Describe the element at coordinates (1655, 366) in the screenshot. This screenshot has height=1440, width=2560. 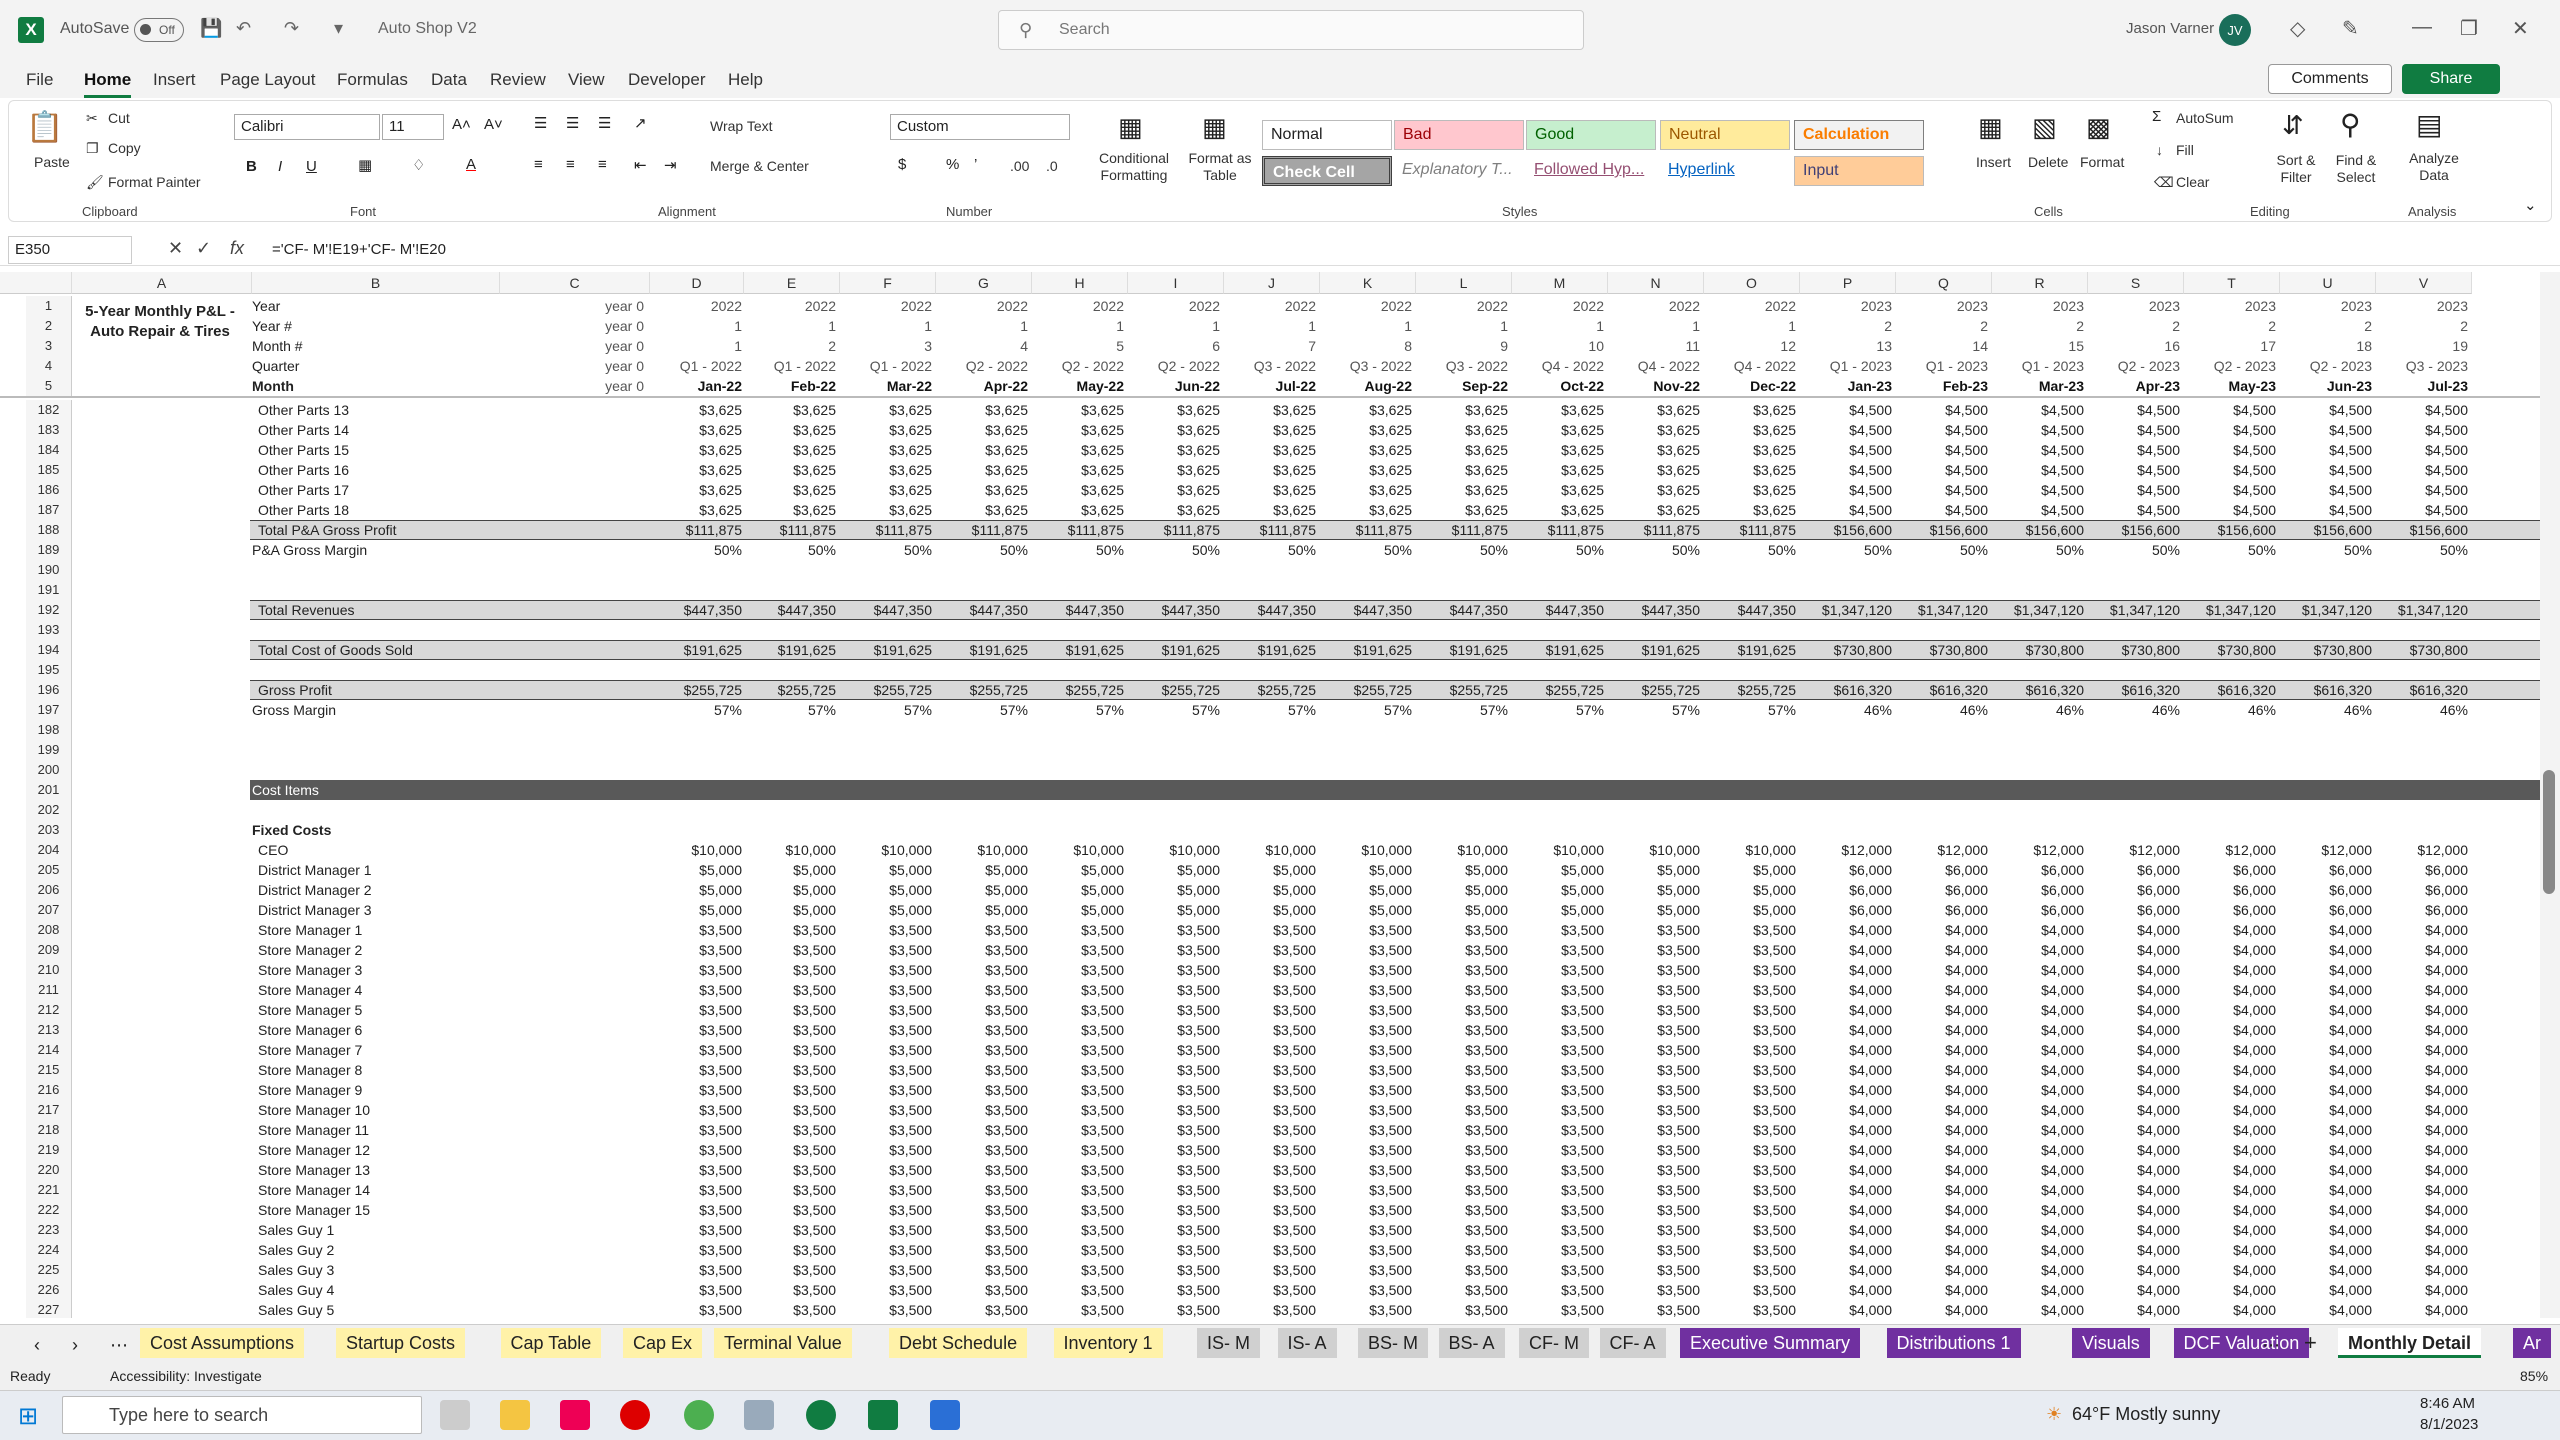
I see `cell: Q4 - 2022` at that location.